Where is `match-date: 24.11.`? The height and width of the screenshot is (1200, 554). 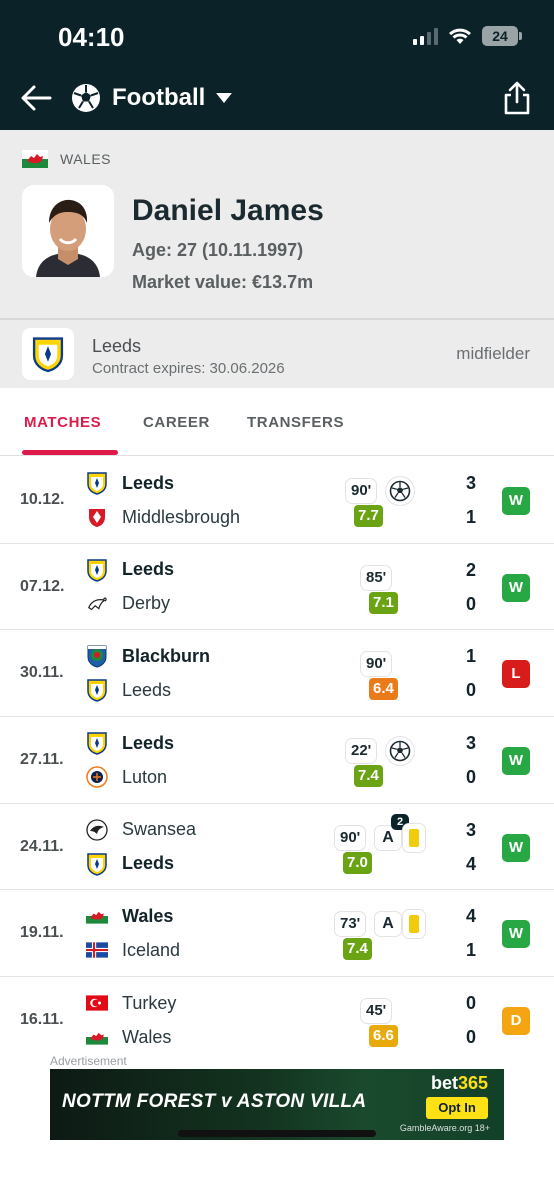
match-date: 24.11. is located at coordinates (42, 846).